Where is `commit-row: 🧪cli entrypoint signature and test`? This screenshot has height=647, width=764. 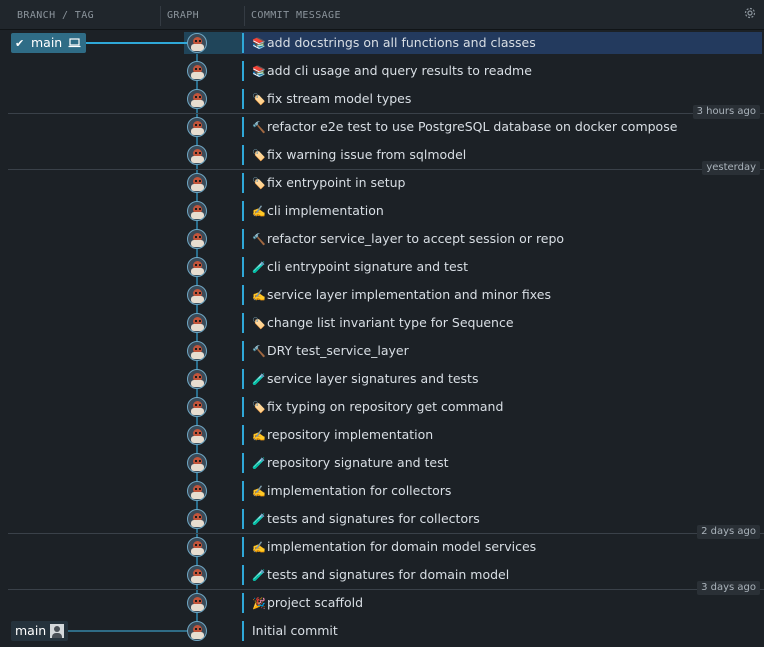 commit-row: 🧪cli entrypoint signature and test is located at coordinates (382, 267).